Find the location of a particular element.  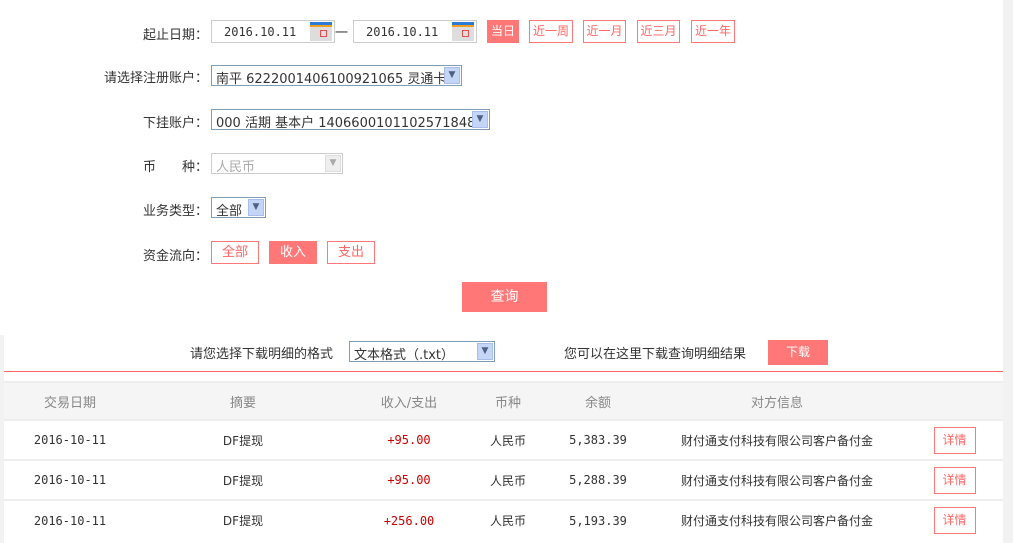

biz-type-label: 业务类型： is located at coordinates (175, 211).